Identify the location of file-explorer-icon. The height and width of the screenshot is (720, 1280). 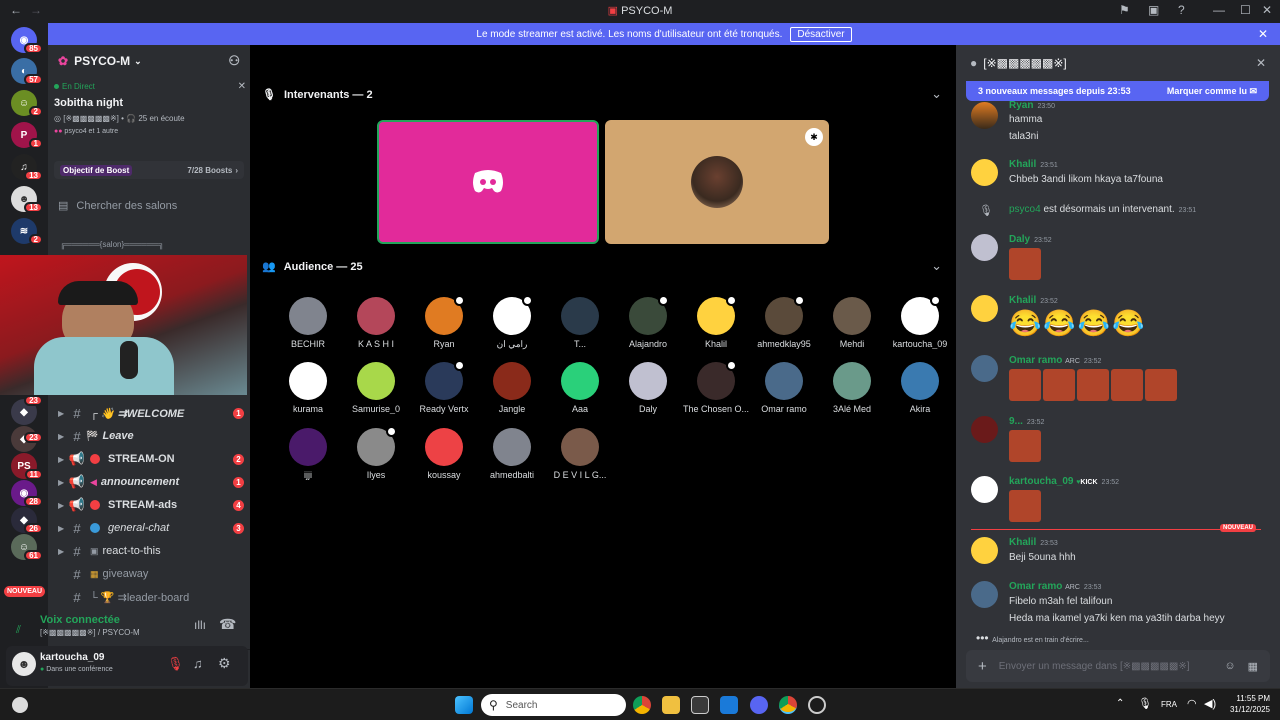
(671, 705).